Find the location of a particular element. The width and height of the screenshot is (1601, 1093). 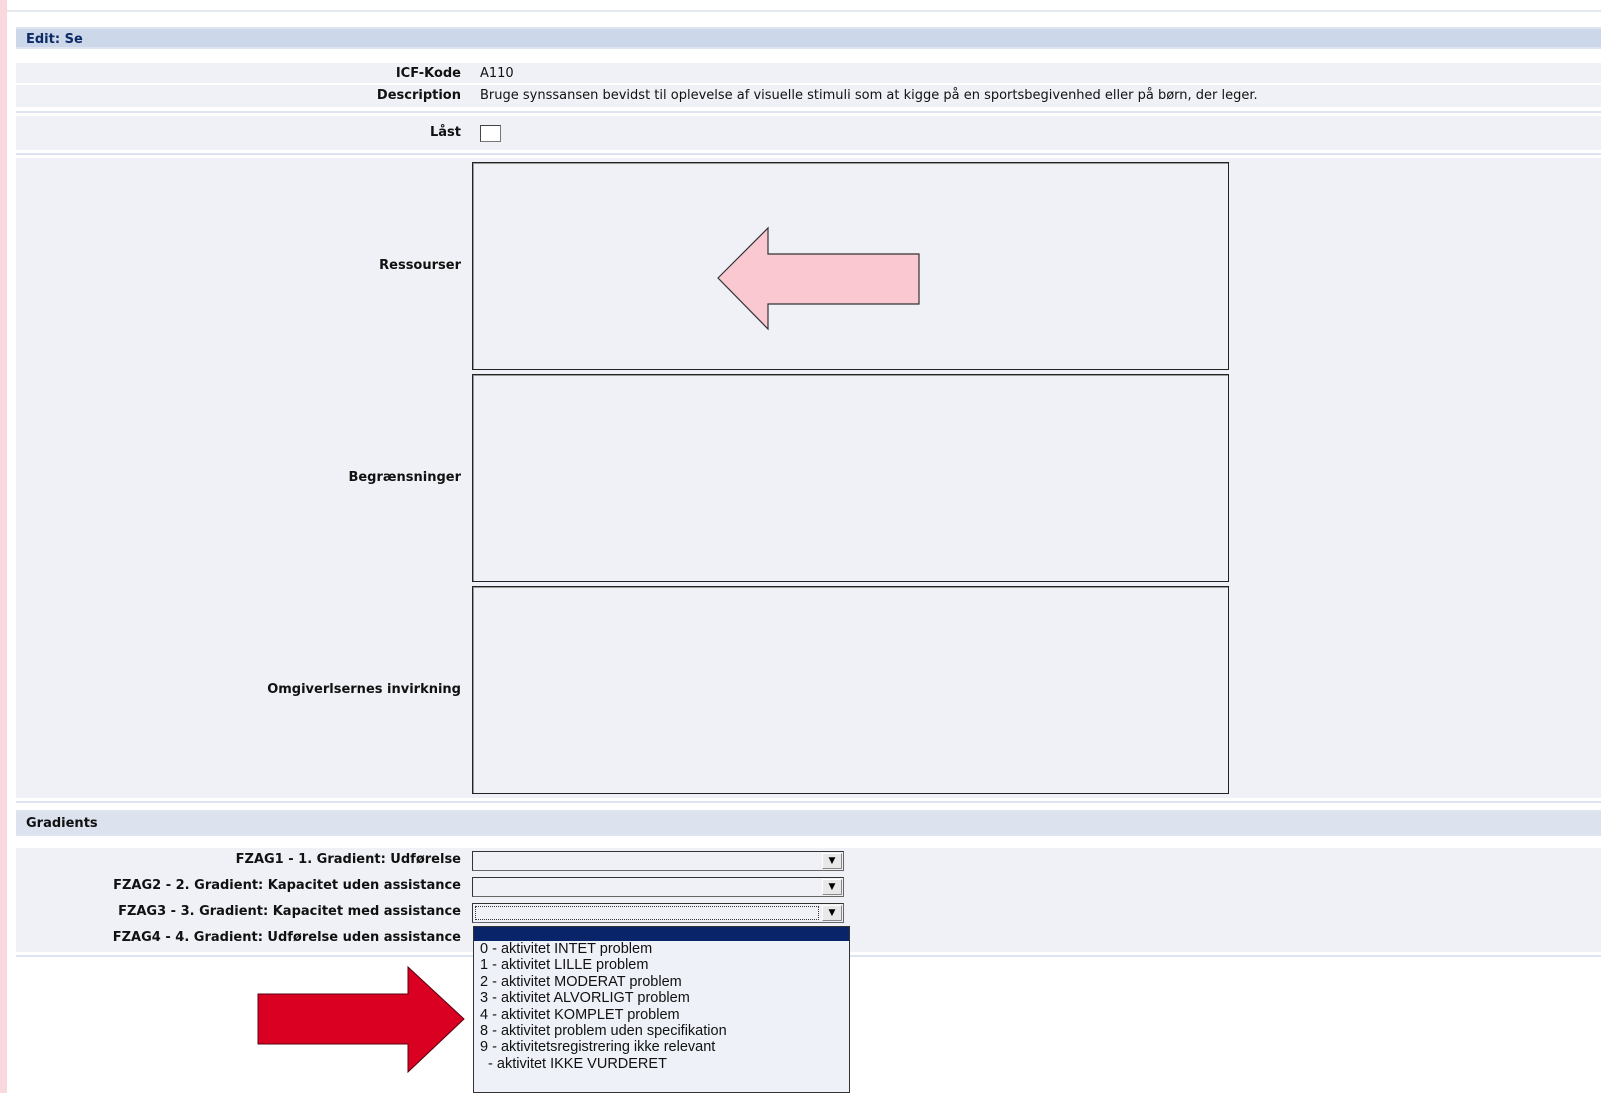

dropdown-option: 3 - aktivitet ALVORLIGT problem is located at coordinates (661, 998).